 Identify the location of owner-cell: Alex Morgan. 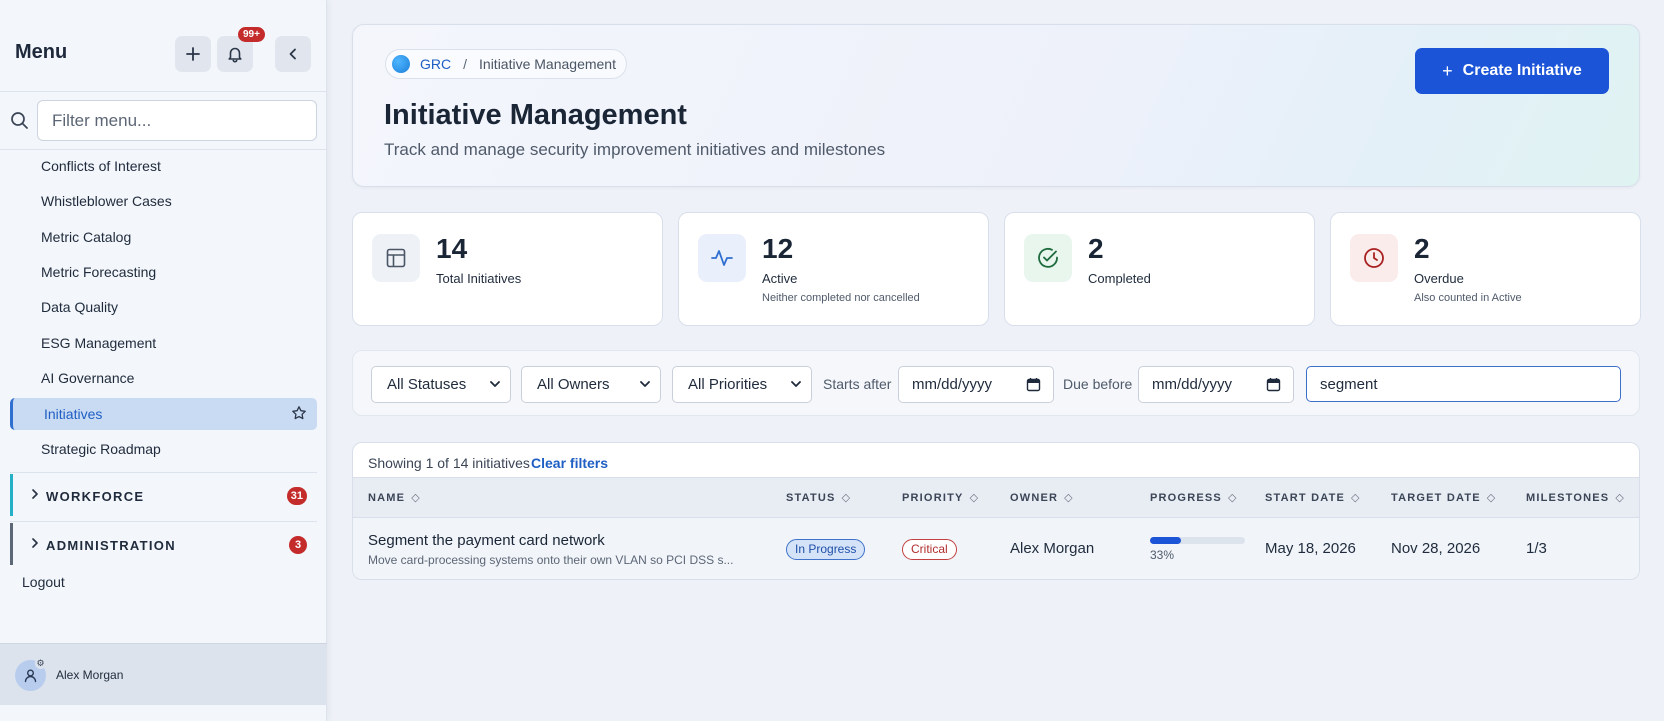
(1052, 548).